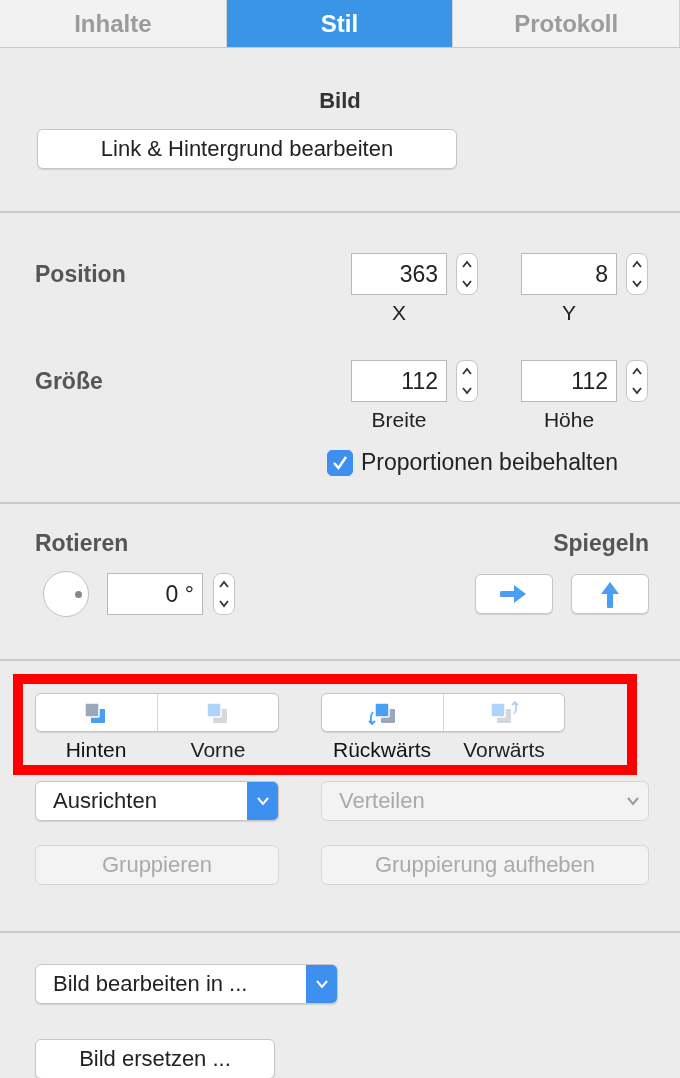 This screenshot has height=1078, width=680. Describe the element at coordinates (81, 274) in the screenshot. I see `field-group-label: Position` at that location.